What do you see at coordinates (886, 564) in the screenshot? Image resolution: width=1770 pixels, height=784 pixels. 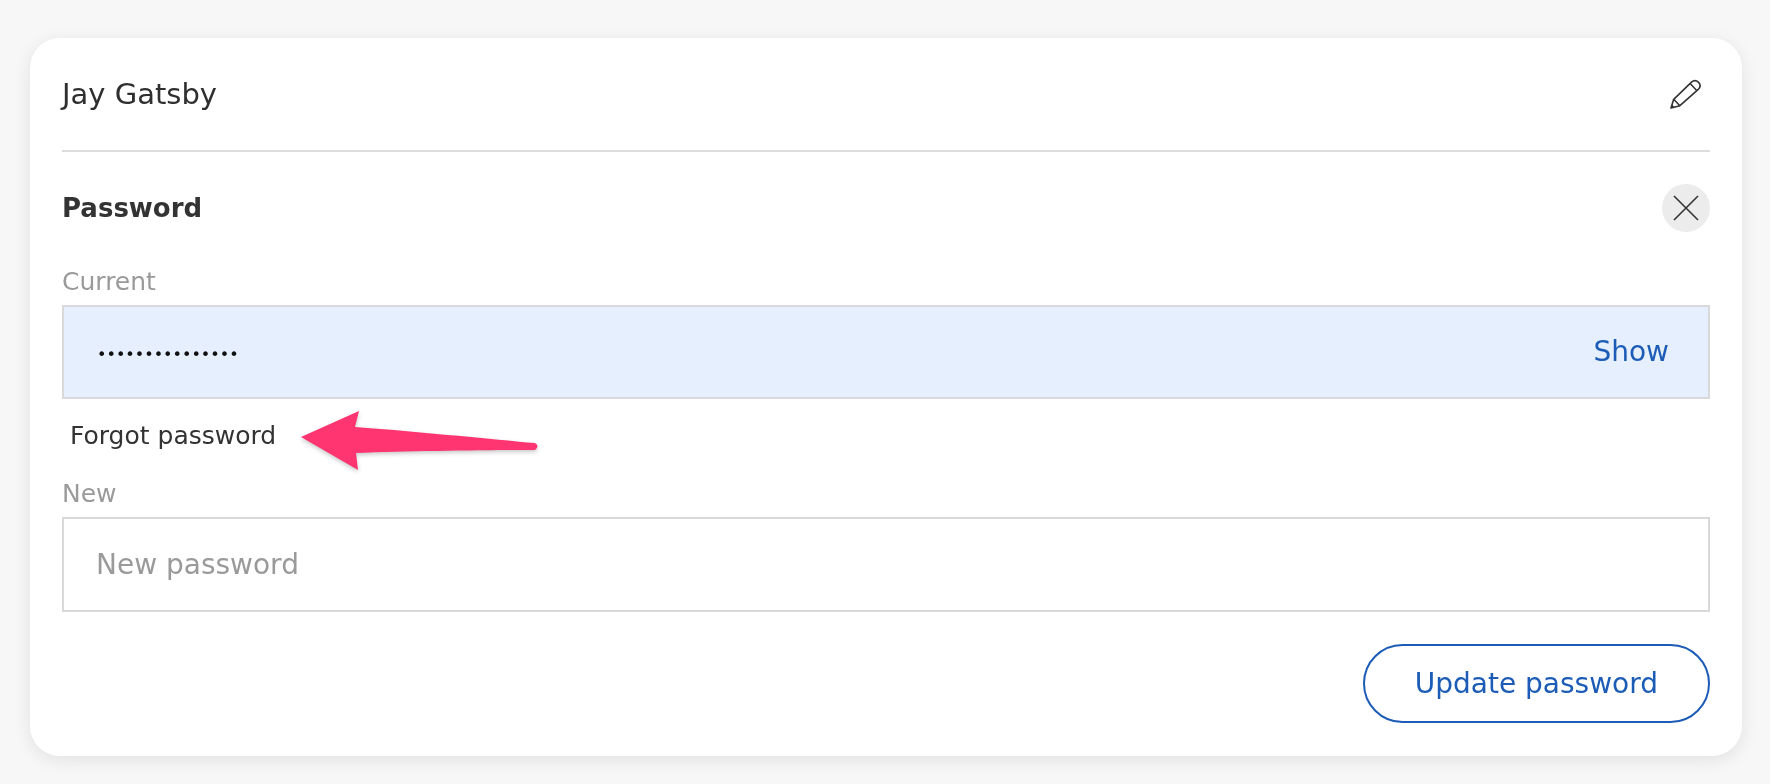 I see `new-password-field: New password` at bounding box center [886, 564].